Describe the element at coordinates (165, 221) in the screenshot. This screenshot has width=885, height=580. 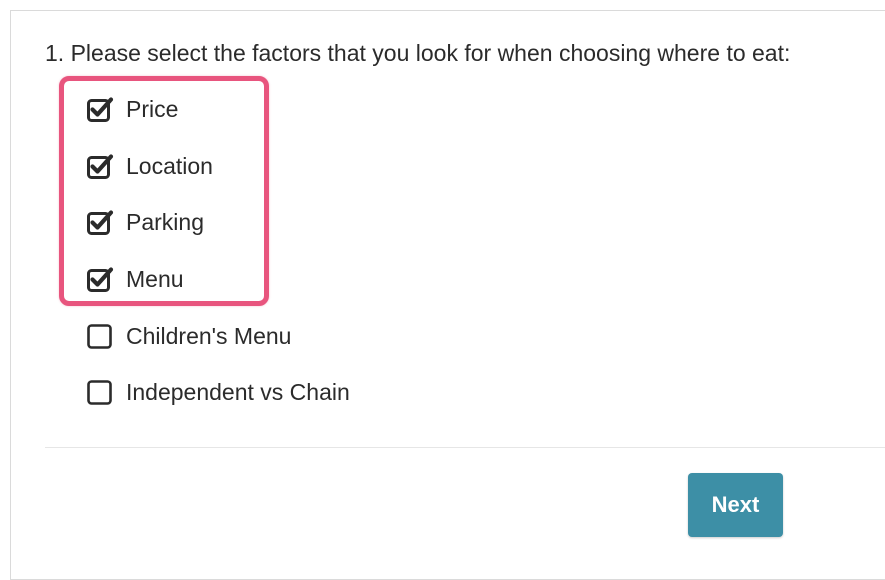
I see `option-label: Parking` at that location.